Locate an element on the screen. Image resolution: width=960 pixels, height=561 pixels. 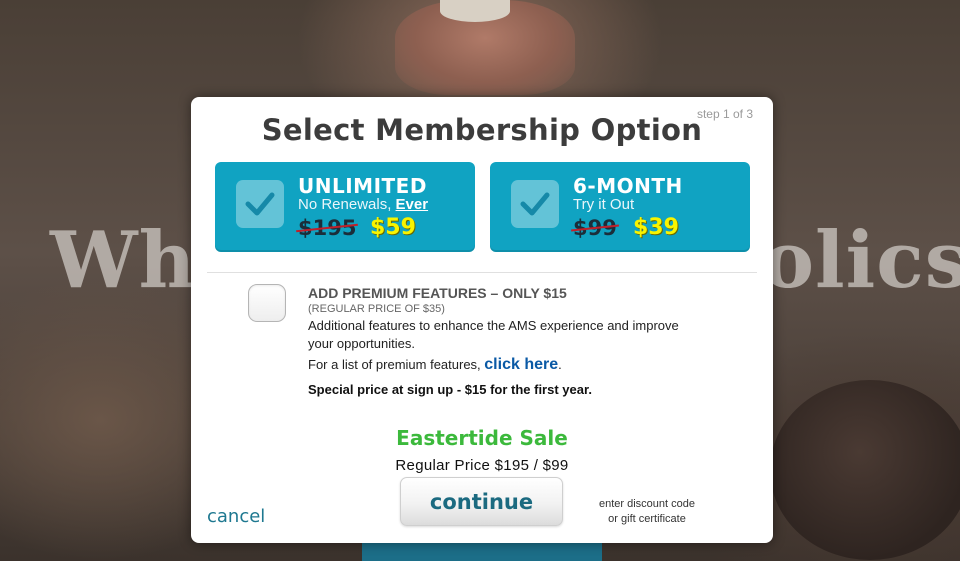
premium-heading: ADD PREMIUM FEATURES – ONLY $15 is located at coordinates (437, 293).